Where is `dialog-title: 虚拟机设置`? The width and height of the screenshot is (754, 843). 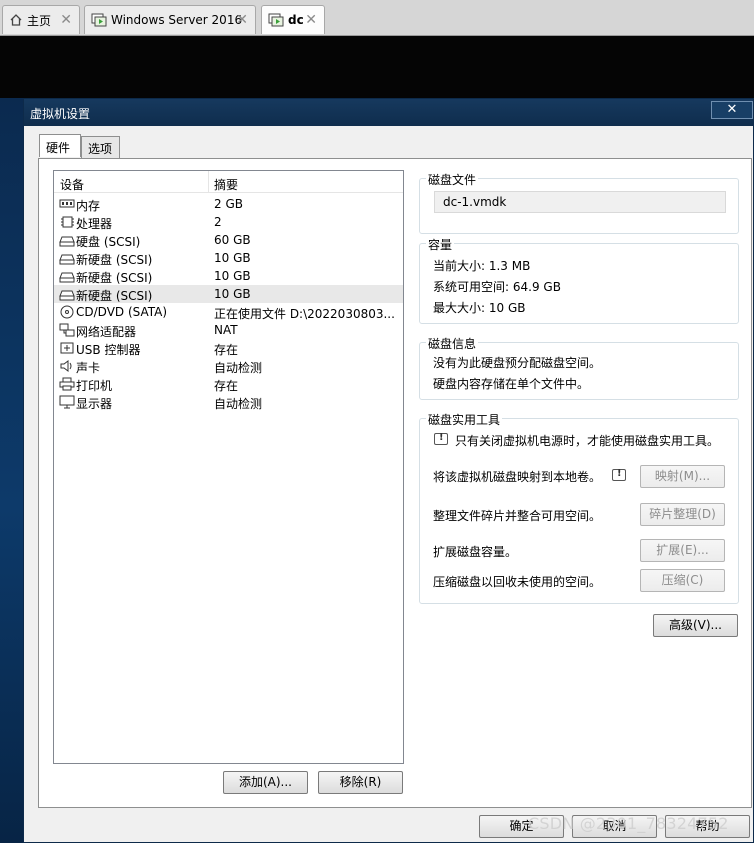
dialog-title: 虚拟机设置 is located at coordinates (60, 114).